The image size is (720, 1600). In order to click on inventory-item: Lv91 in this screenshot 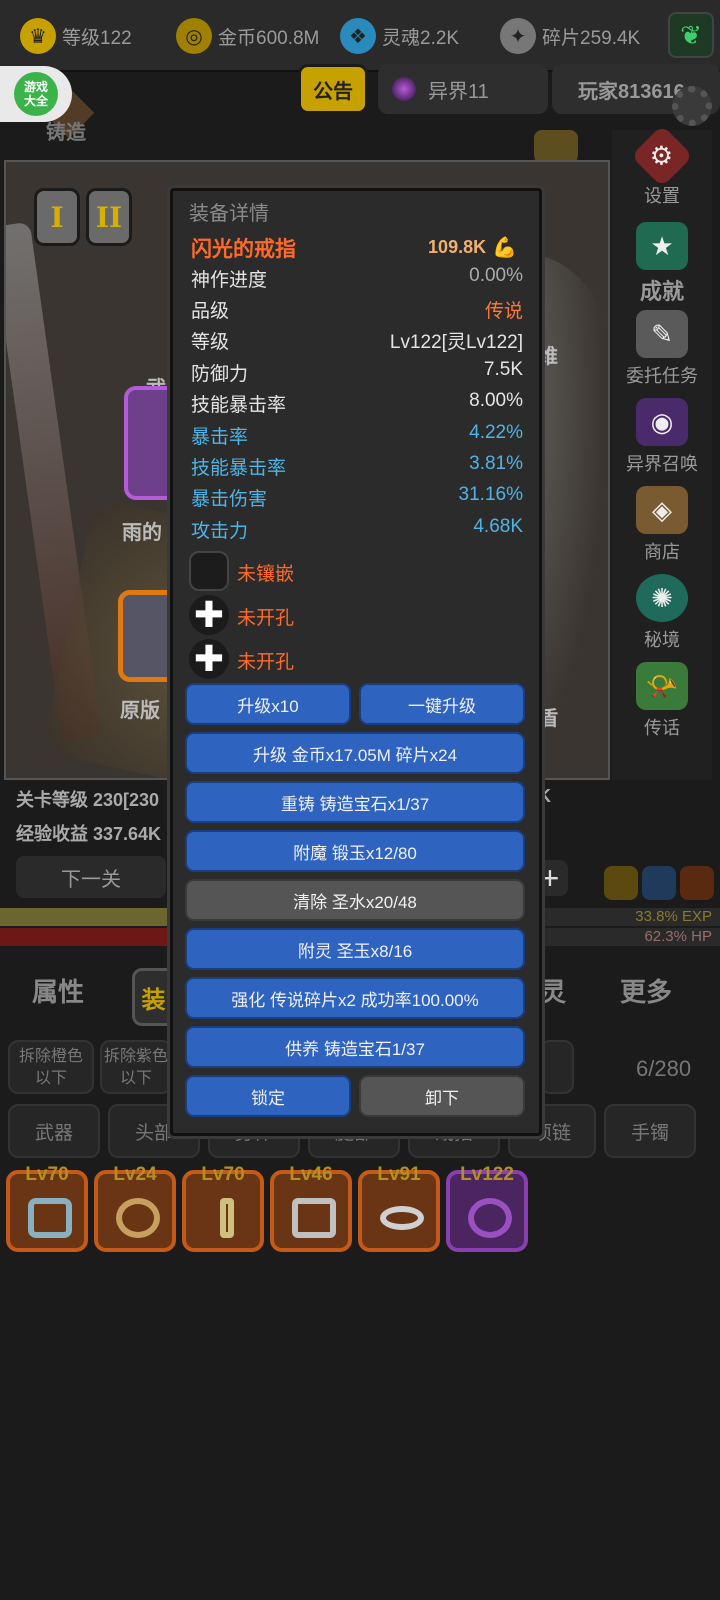, I will do `click(399, 1208)`.